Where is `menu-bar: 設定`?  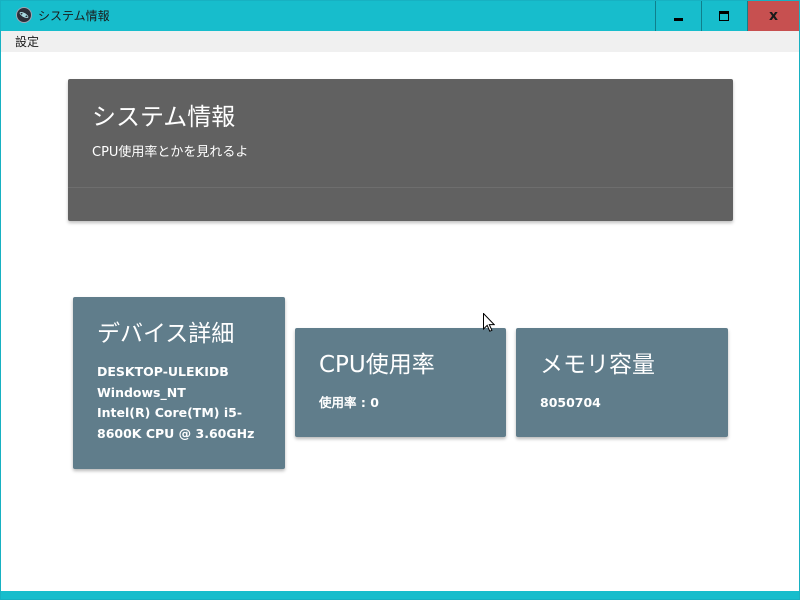
menu-bar: 設定 is located at coordinates (400, 41).